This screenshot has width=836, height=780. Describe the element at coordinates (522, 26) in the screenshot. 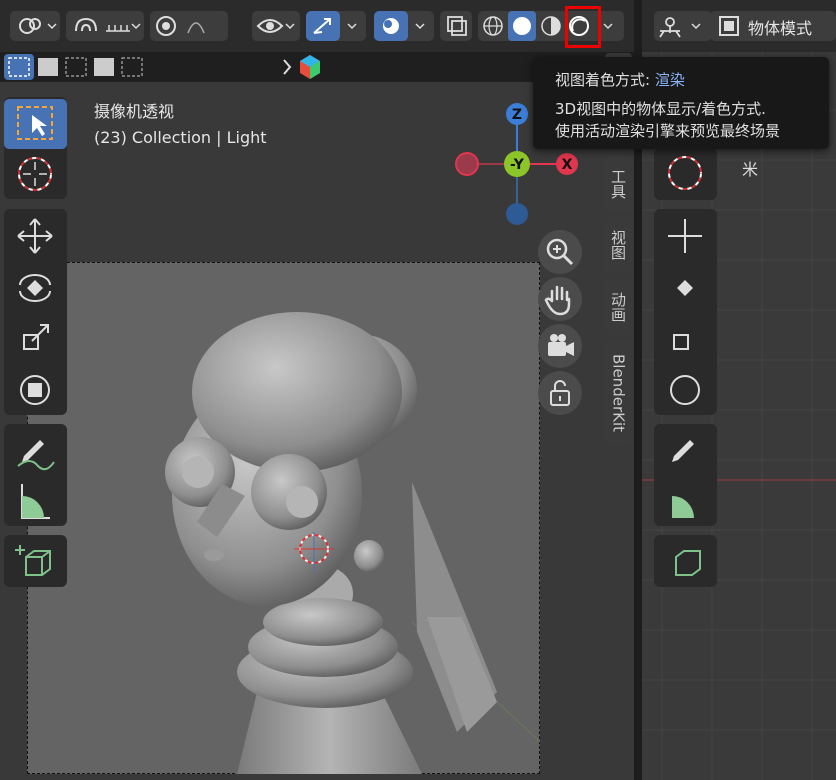

I see `solid-shading-button` at that location.